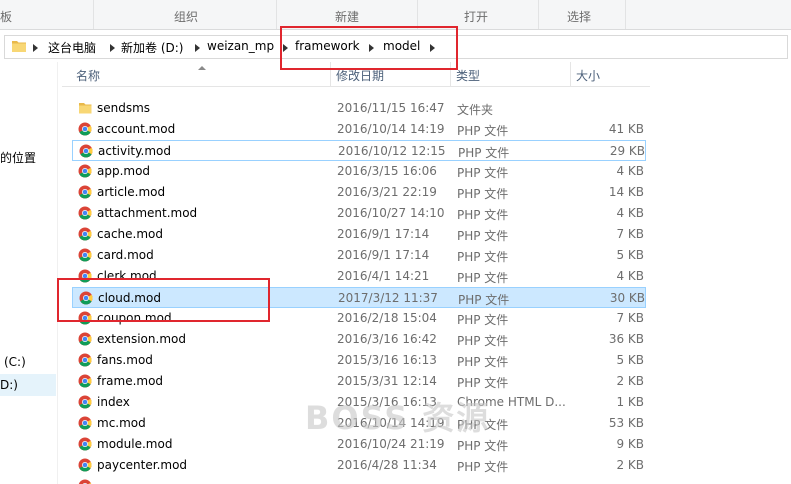  I want to click on crumb-framework: framework, so click(327, 46).